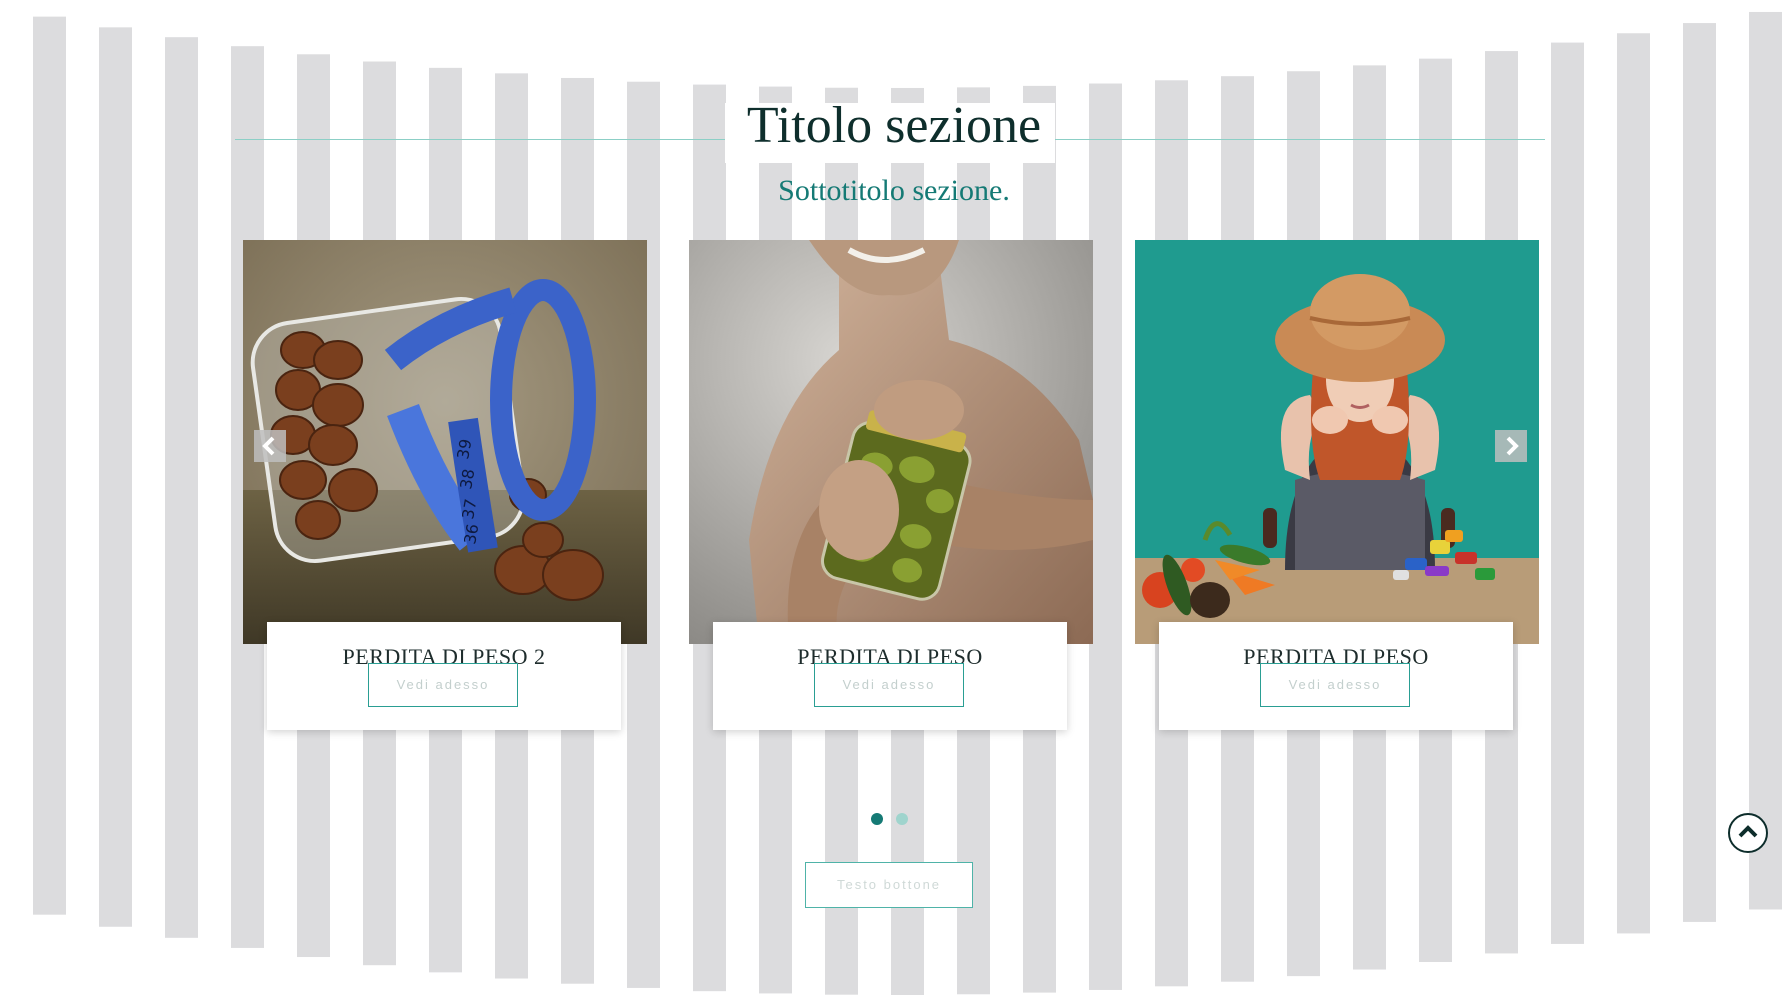  I want to click on chevron-right-icon, so click(1512, 446).